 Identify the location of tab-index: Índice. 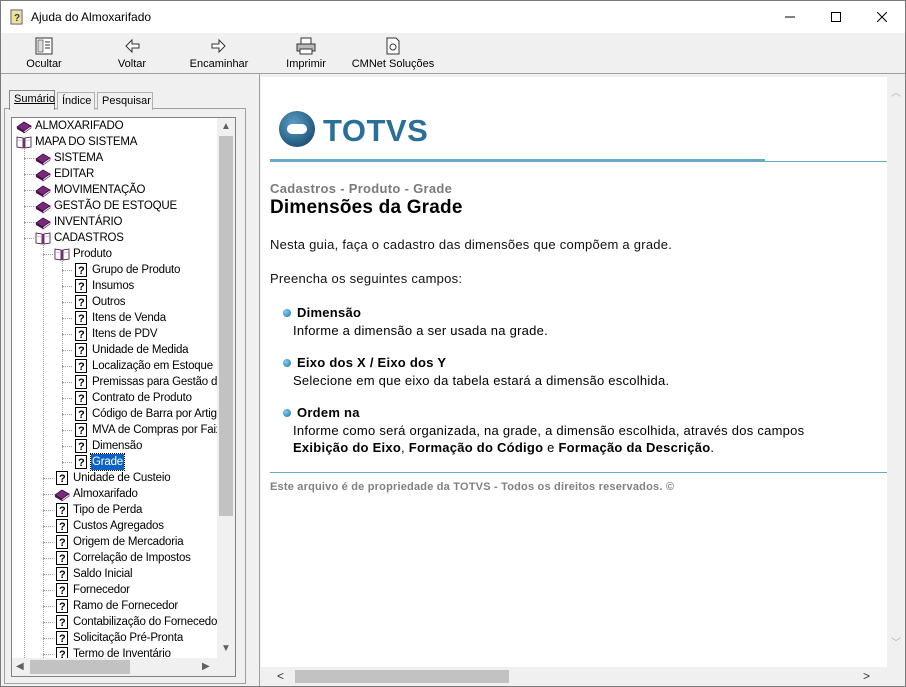
(76, 101).